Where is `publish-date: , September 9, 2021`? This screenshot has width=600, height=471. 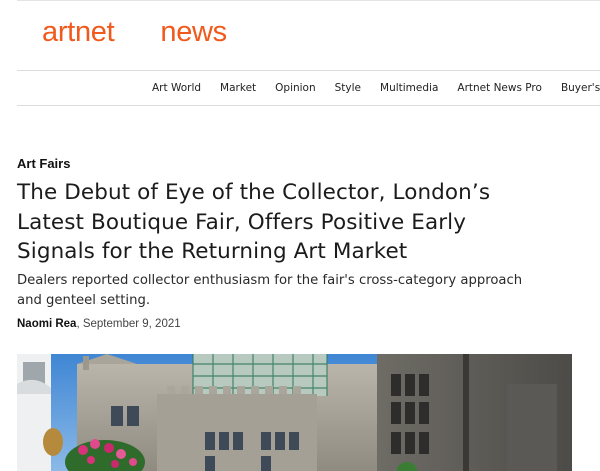 publish-date: , September 9, 2021 is located at coordinates (128, 324).